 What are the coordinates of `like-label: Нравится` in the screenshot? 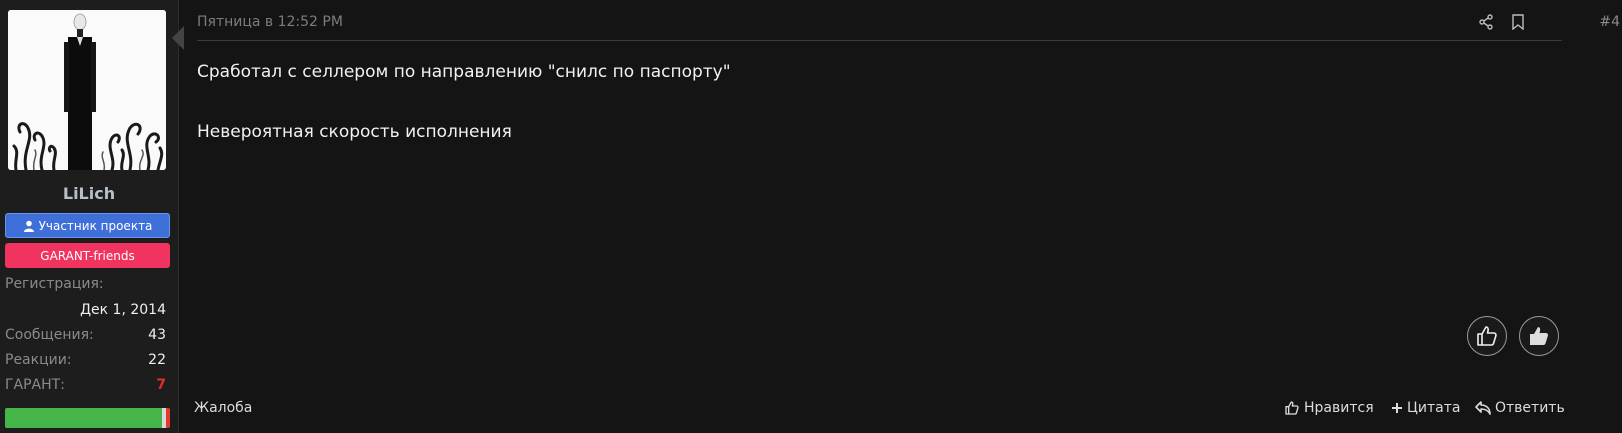 It's located at (1339, 408).